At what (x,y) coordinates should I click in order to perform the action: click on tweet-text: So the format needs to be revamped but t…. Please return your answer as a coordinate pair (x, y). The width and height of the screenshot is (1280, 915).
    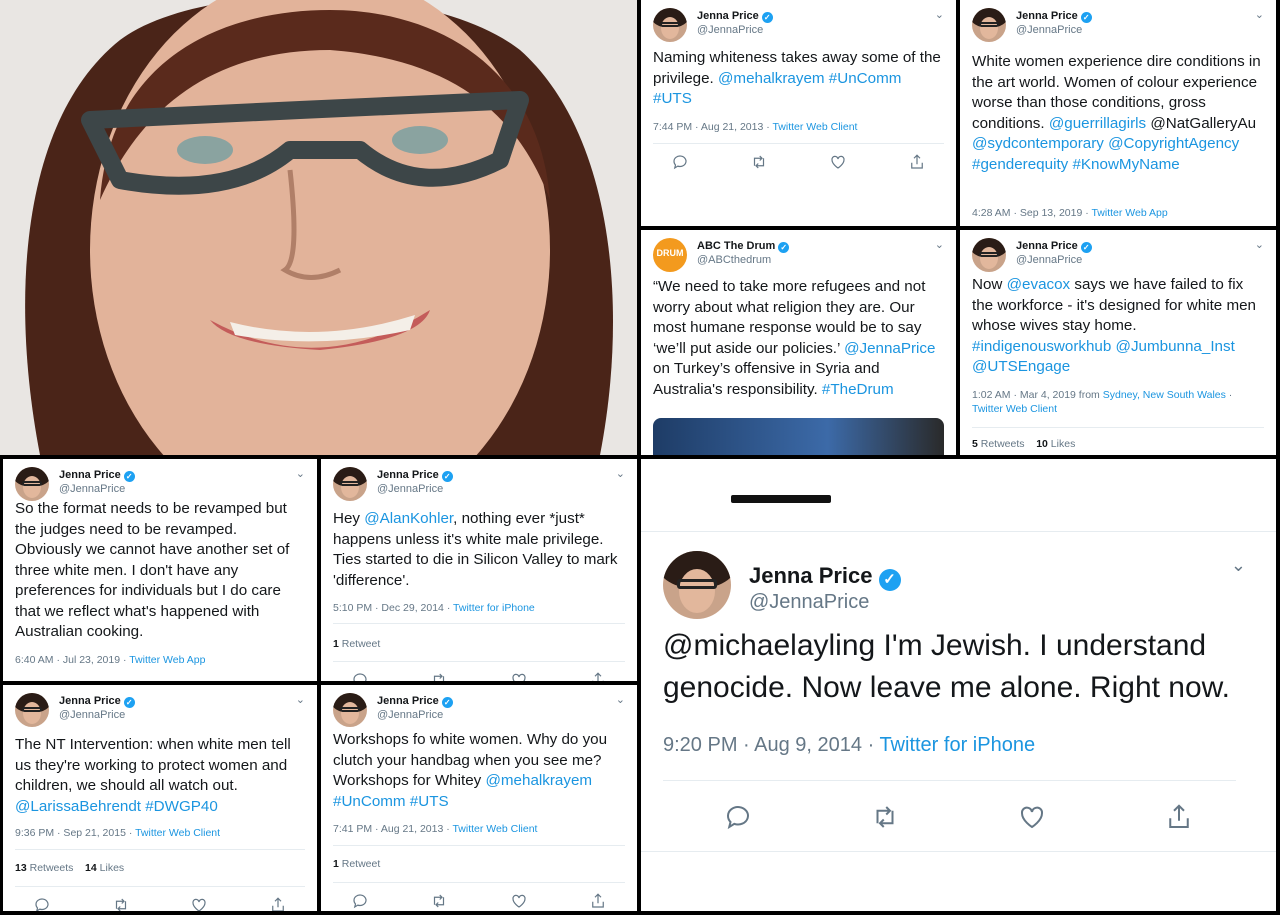
    Looking at the image, I should click on (152, 570).